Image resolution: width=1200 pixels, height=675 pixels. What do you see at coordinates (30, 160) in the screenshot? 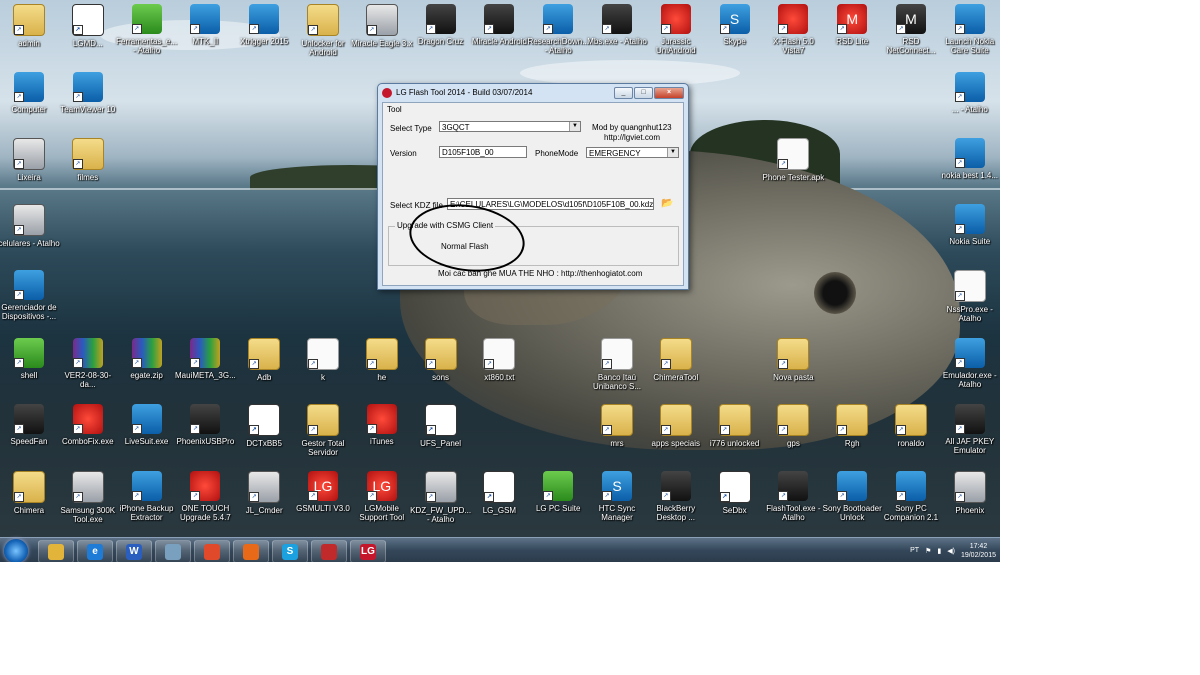
I see `desktop-icon-recycle-bin: ↗ Lixeira` at bounding box center [30, 160].